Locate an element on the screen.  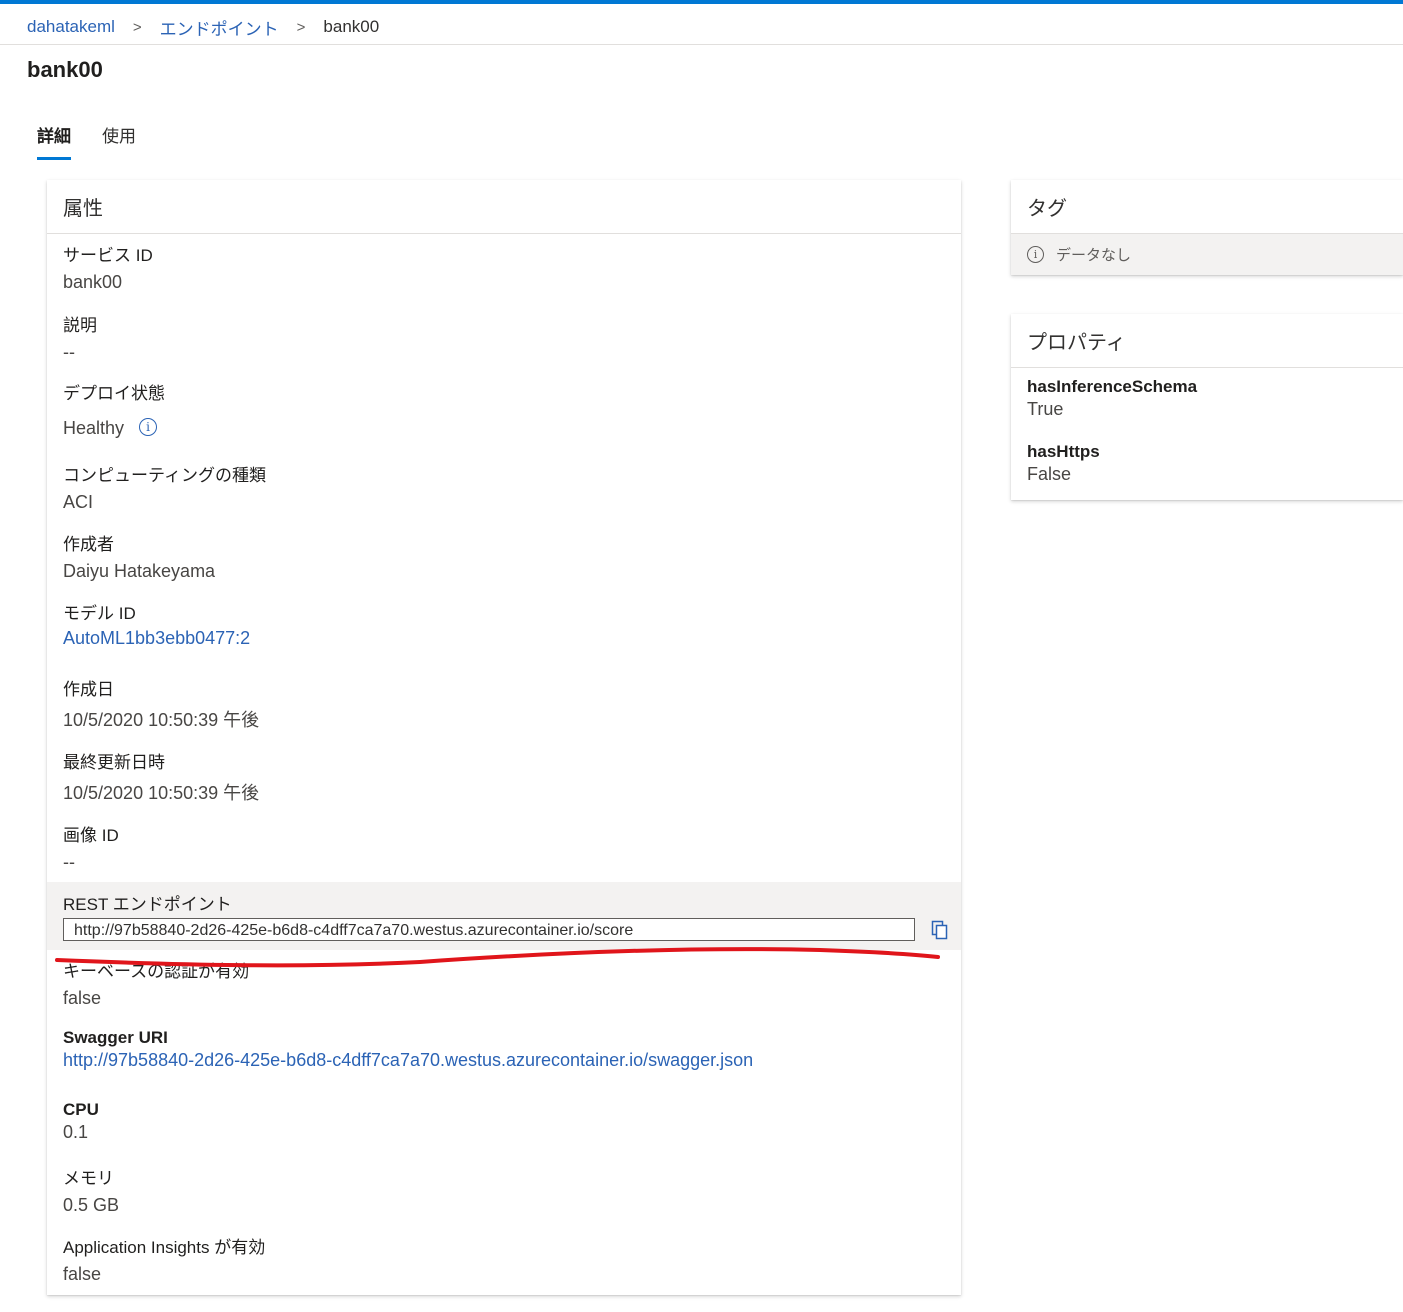
breadcrumb: dahatakeml > エンドポイント > bank00 is located at coordinates (203, 27).